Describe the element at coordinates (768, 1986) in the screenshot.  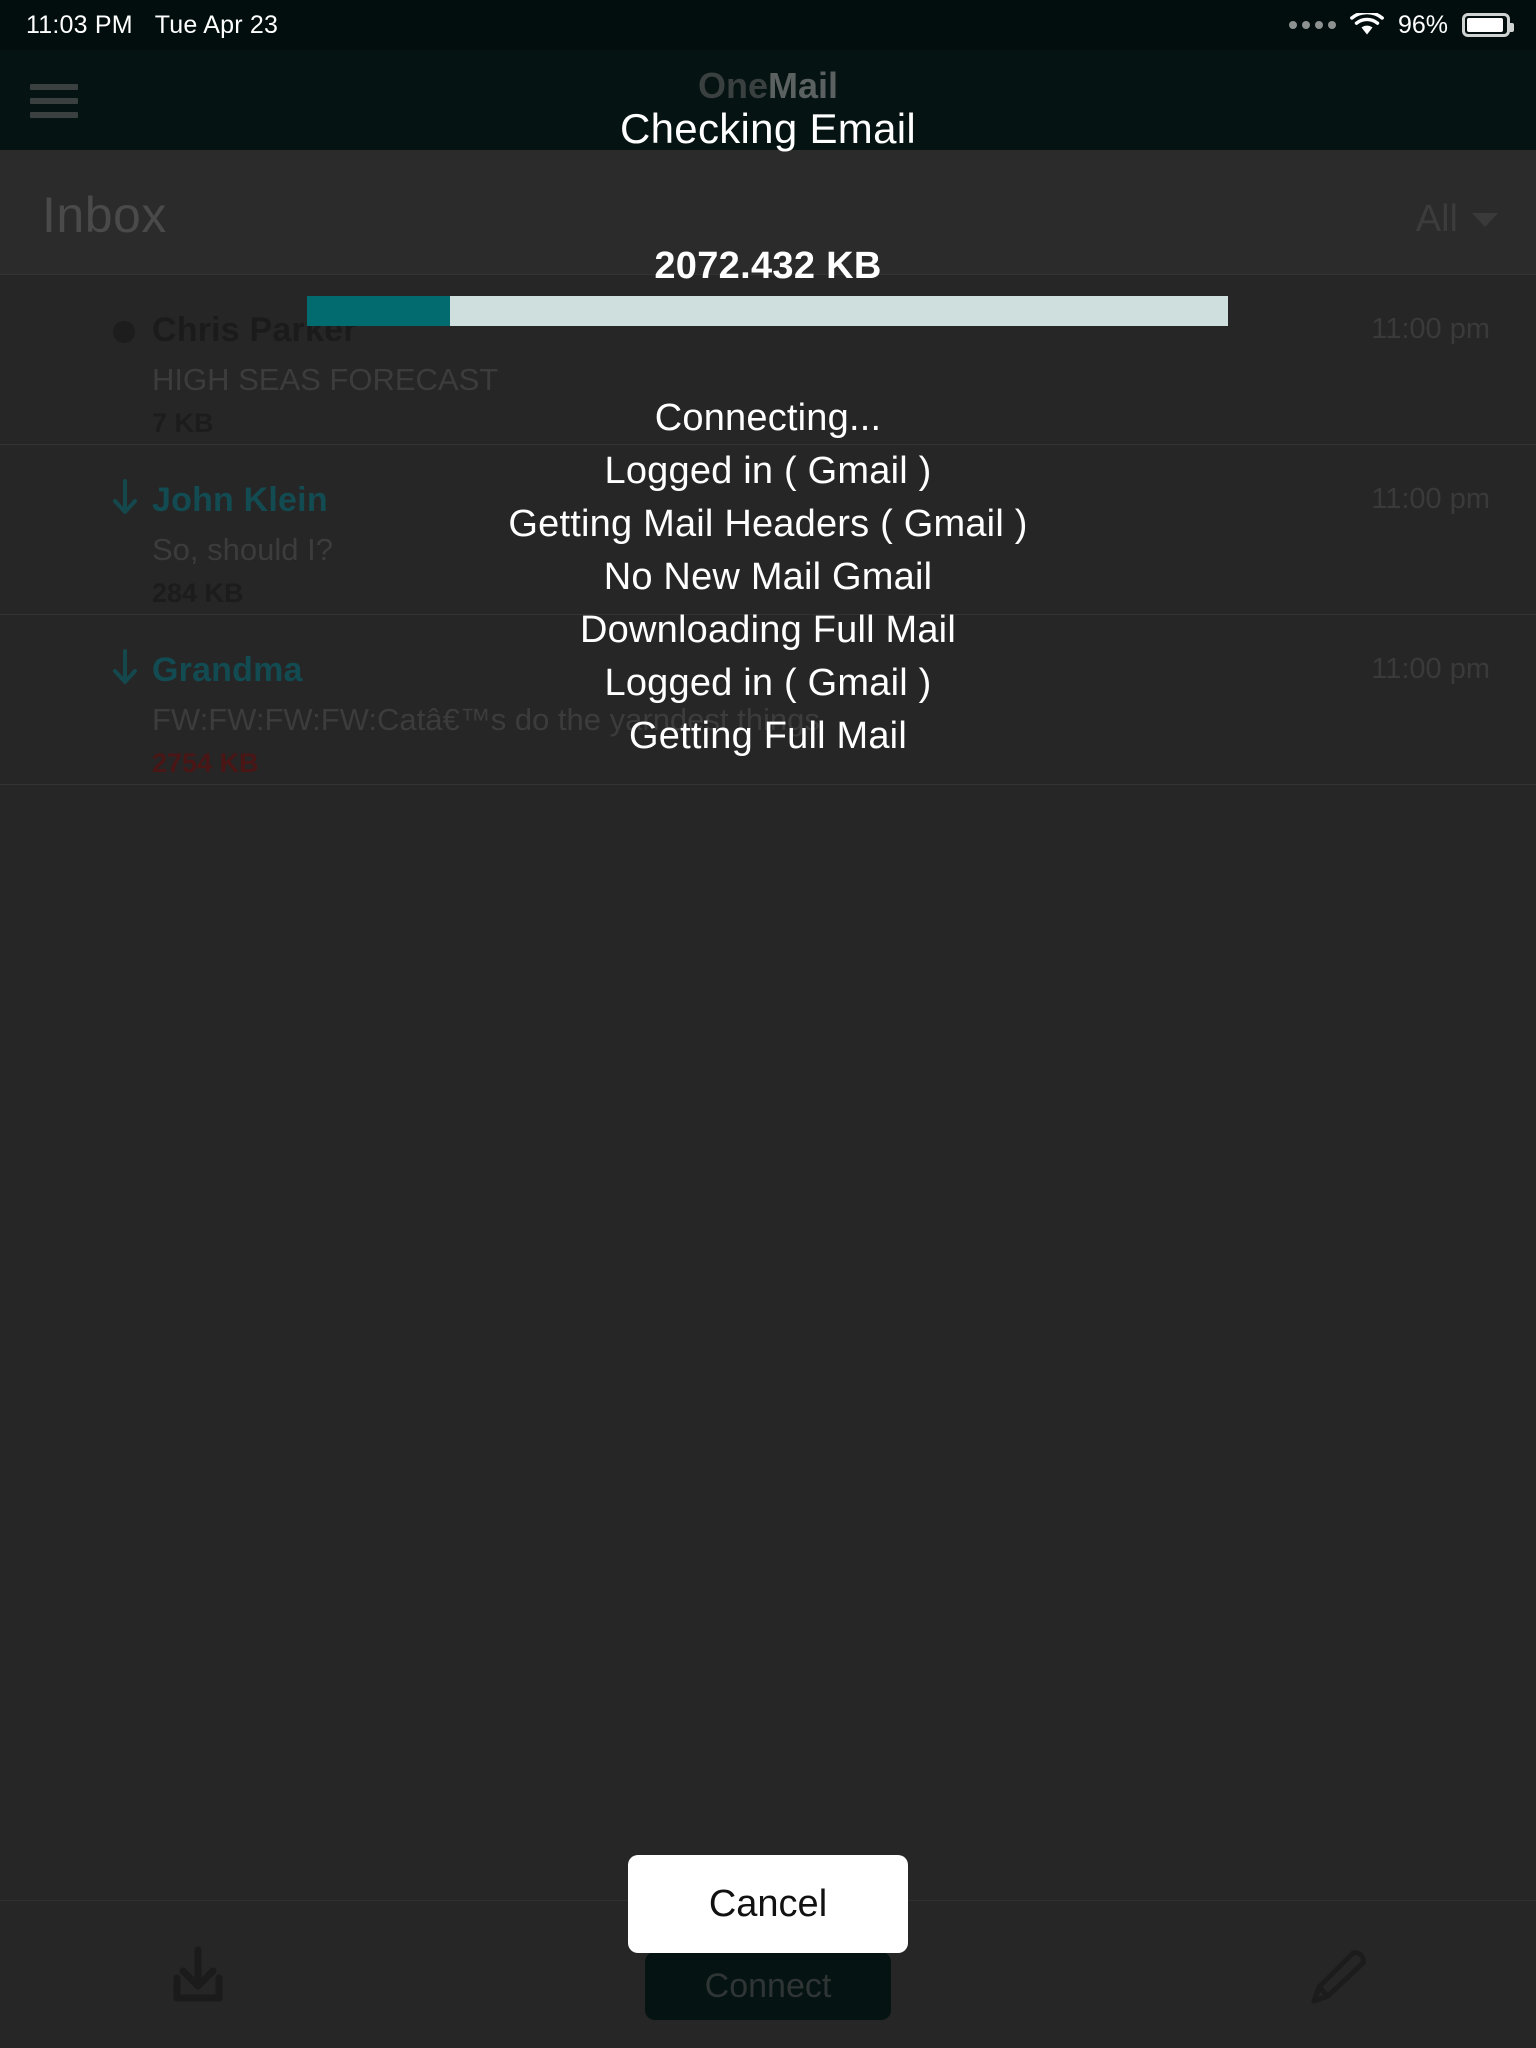
I see `connect-button: Connect` at that location.